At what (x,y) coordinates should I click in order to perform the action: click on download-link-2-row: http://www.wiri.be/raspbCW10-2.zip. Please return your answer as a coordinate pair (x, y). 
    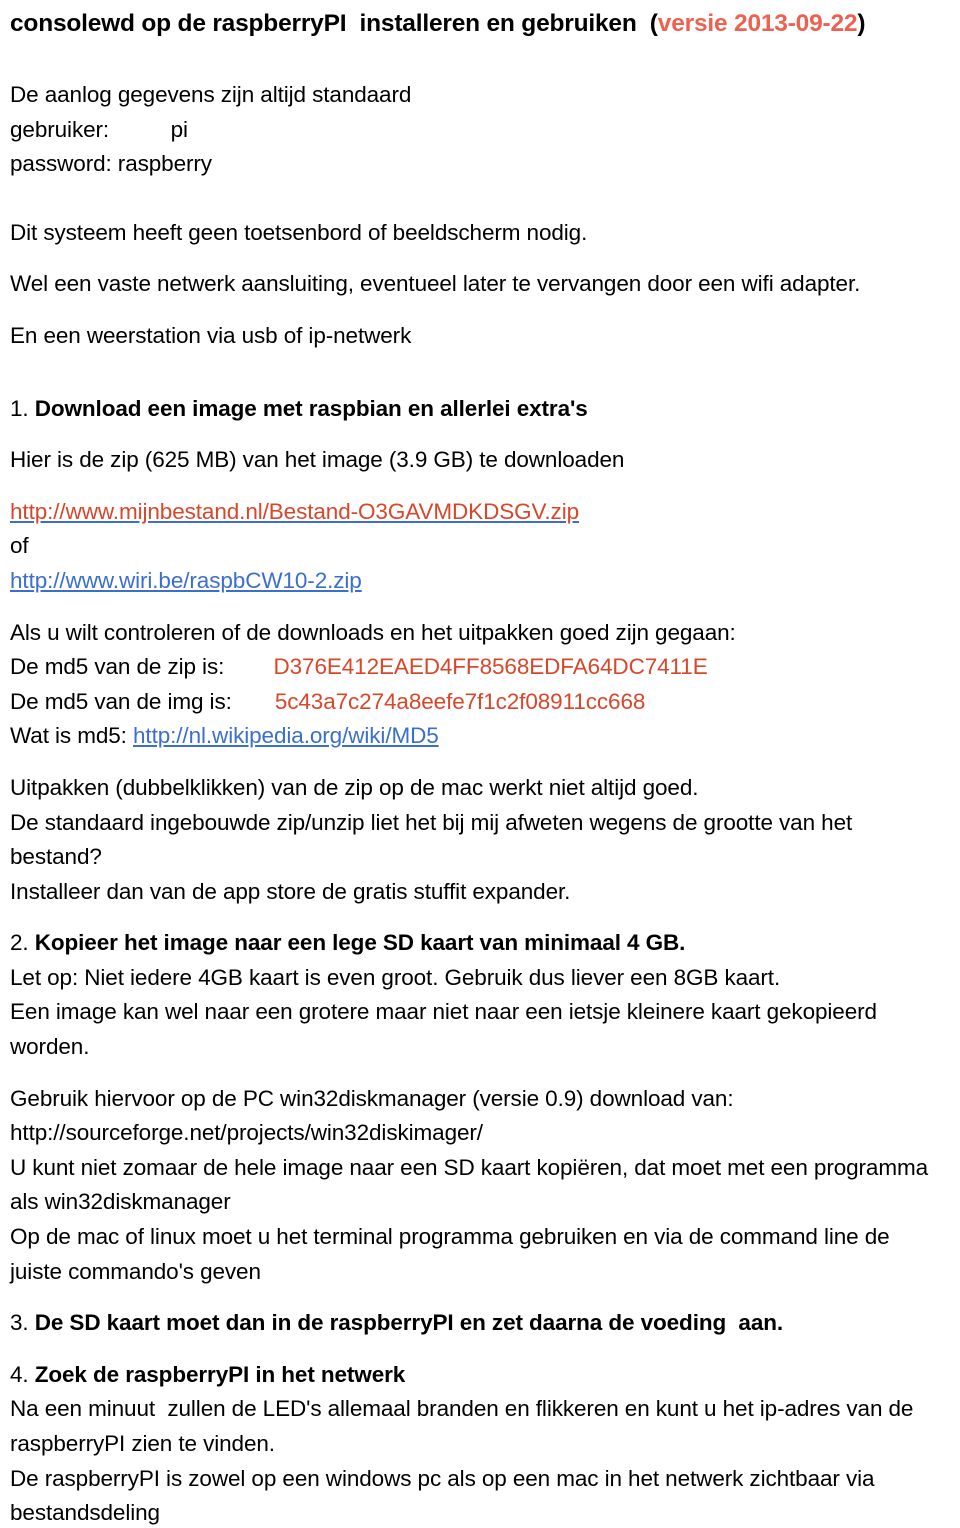
    Looking at the image, I should click on (477, 581).